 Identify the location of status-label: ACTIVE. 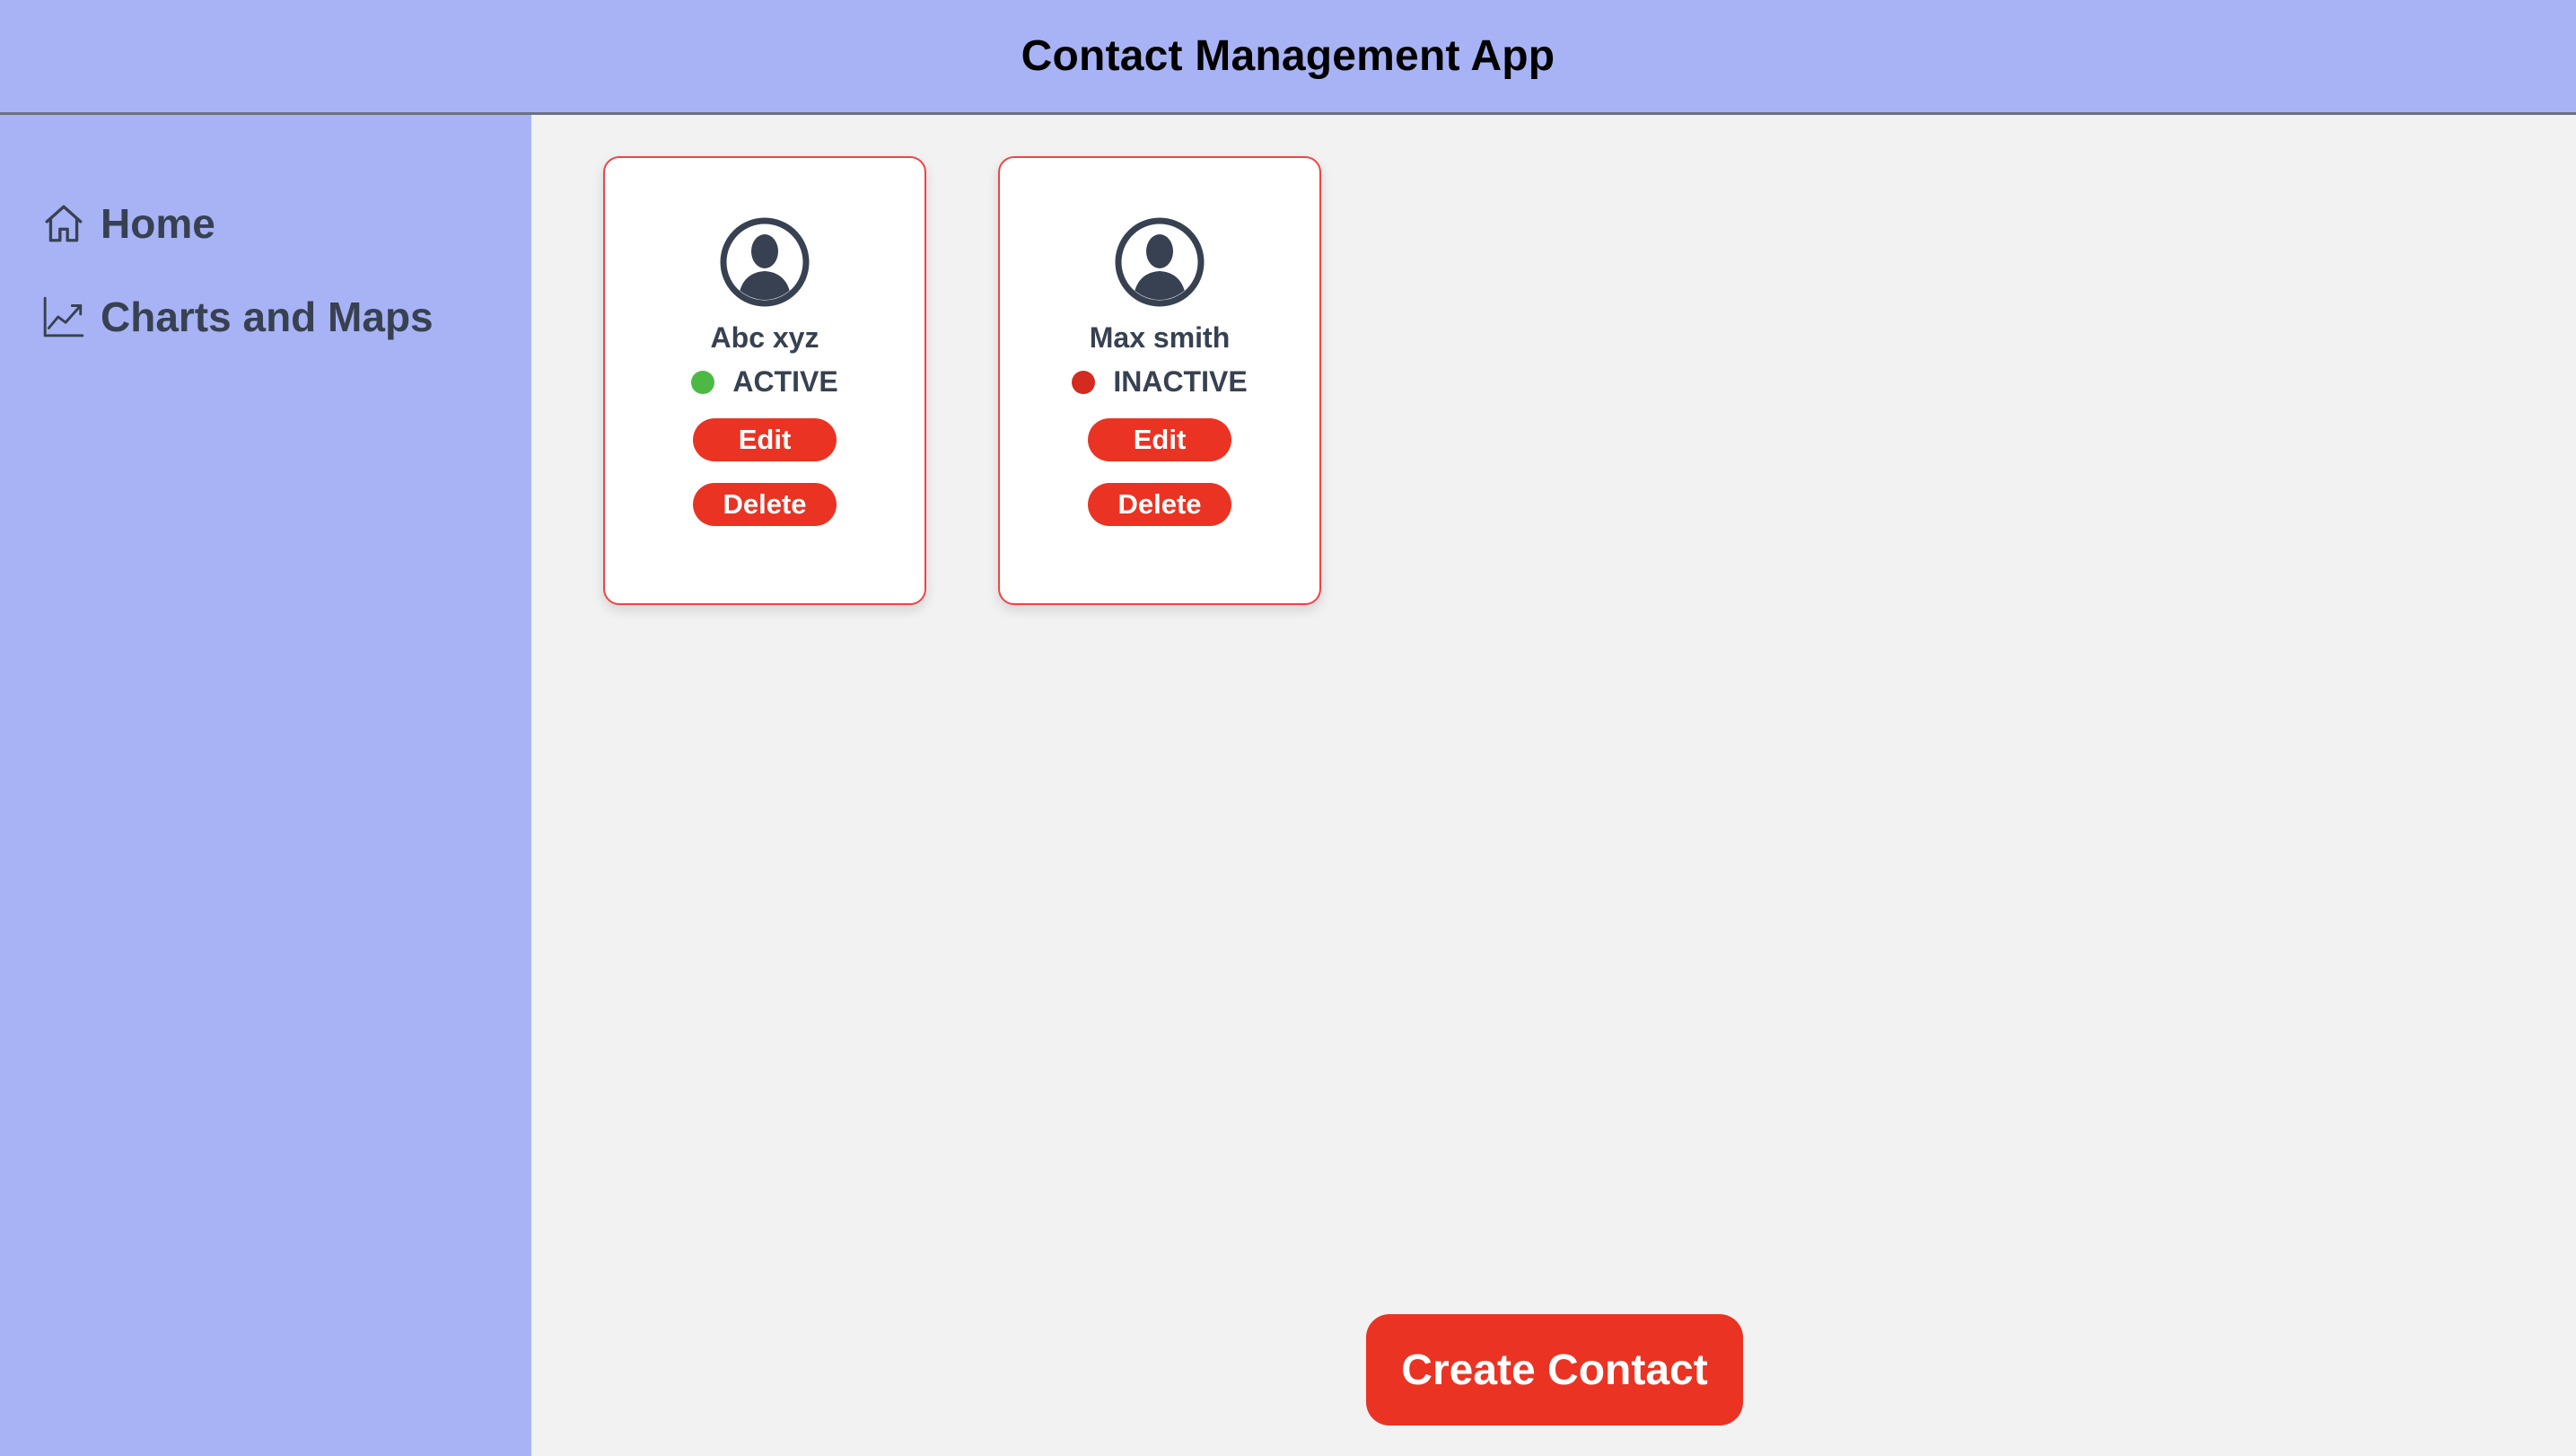
(785, 381).